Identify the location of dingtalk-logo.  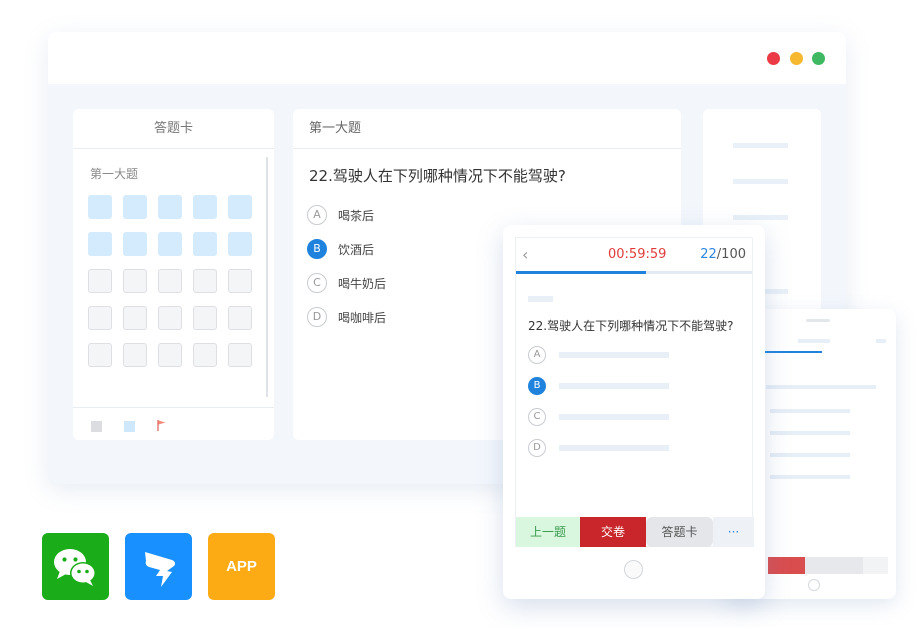
(160, 569).